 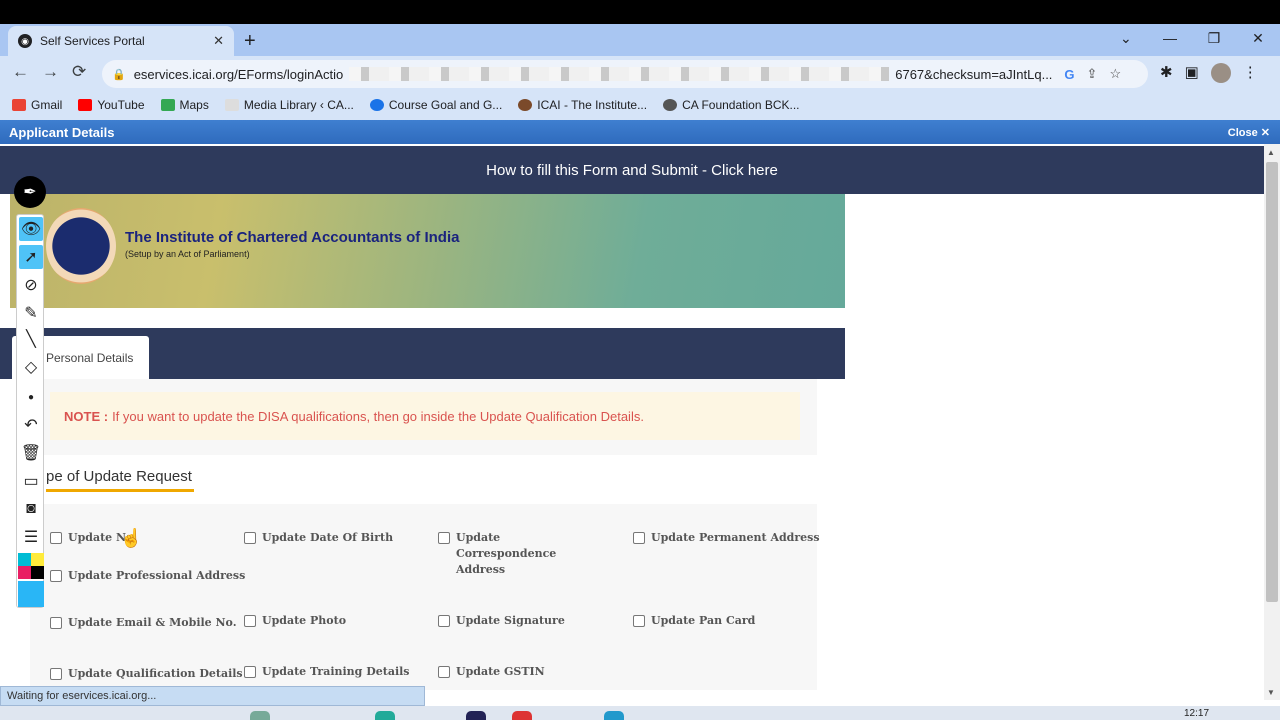 I want to click on maps-icon, so click(x=167, y=105).